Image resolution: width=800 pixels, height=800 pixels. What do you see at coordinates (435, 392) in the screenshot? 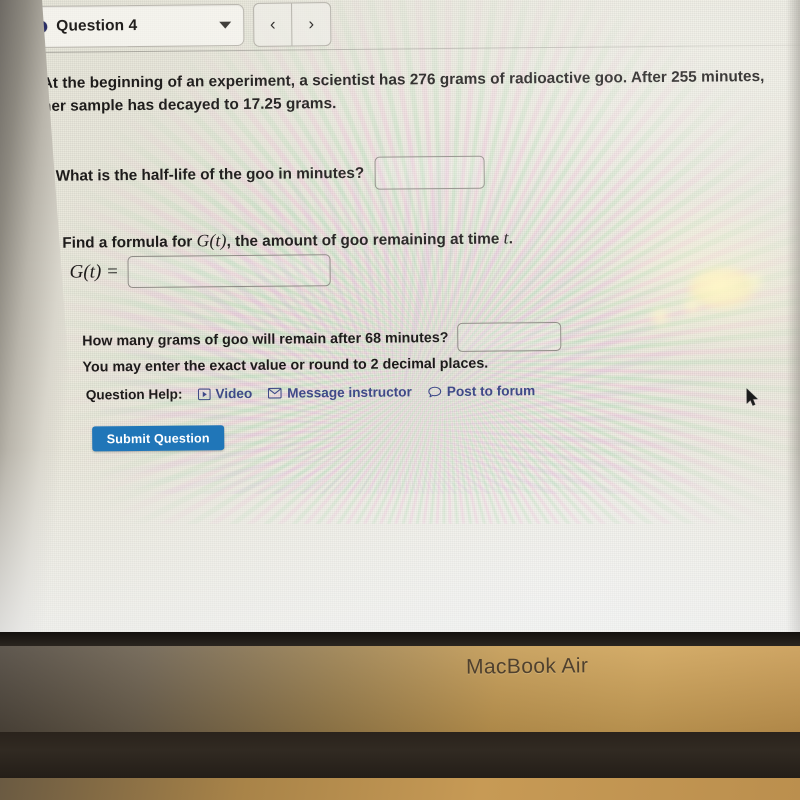
I see `speech-bubble-icon` at bounding box center [435, 392].